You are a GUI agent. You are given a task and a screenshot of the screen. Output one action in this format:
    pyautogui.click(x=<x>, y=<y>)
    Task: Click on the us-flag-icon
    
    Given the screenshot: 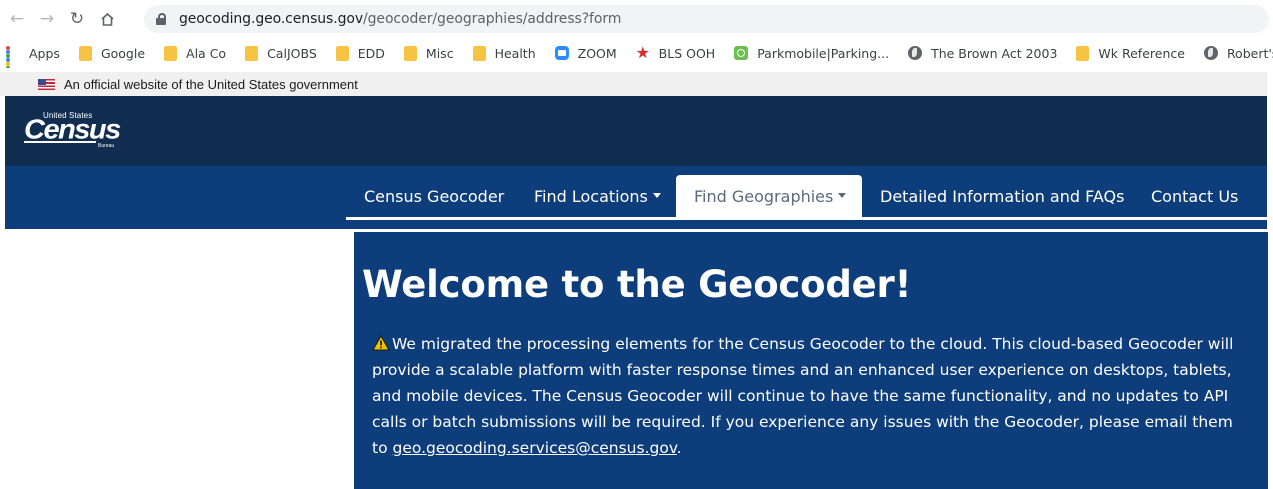 What is the action you would take?
    pyautogui.click(x=46, y=84)
    